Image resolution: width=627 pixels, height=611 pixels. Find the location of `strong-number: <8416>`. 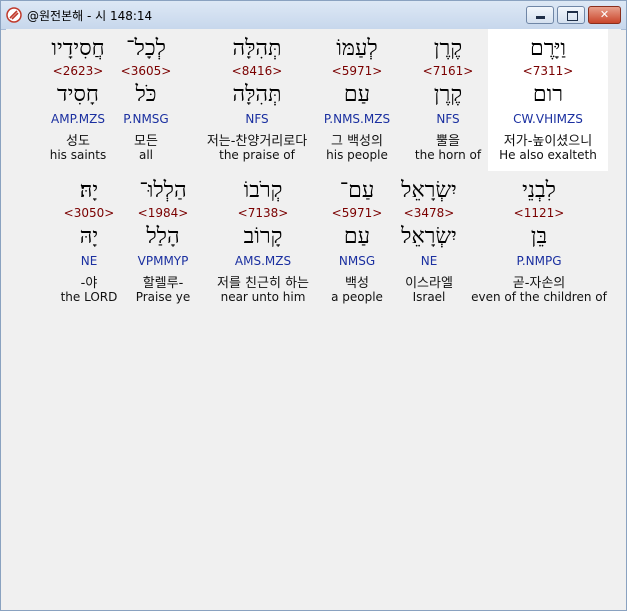

strong-number: <8416> is located at coordinates (257, 71).